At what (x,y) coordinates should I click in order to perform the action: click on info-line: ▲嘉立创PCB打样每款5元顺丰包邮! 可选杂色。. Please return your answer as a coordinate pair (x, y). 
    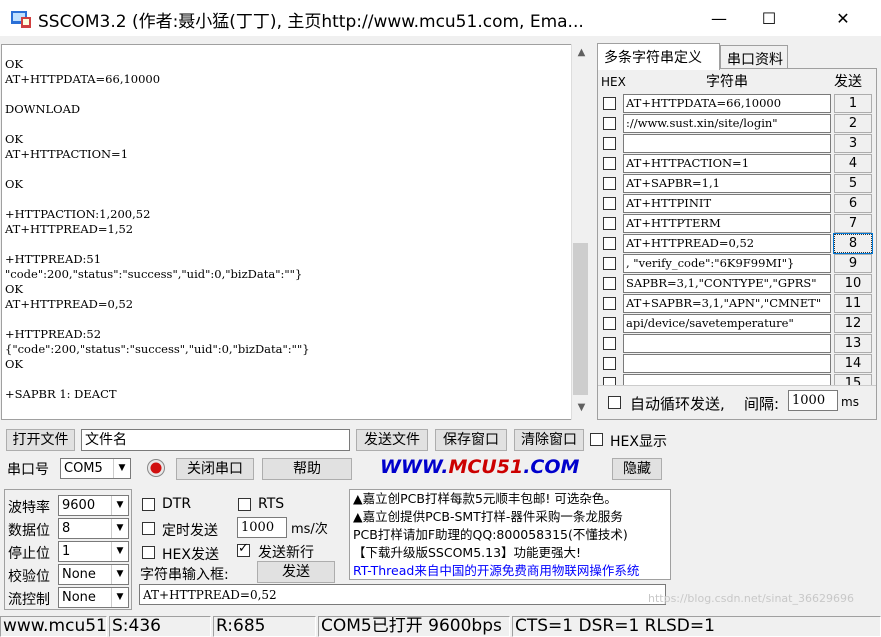
    Looking at the image, I should click on (510, 499).